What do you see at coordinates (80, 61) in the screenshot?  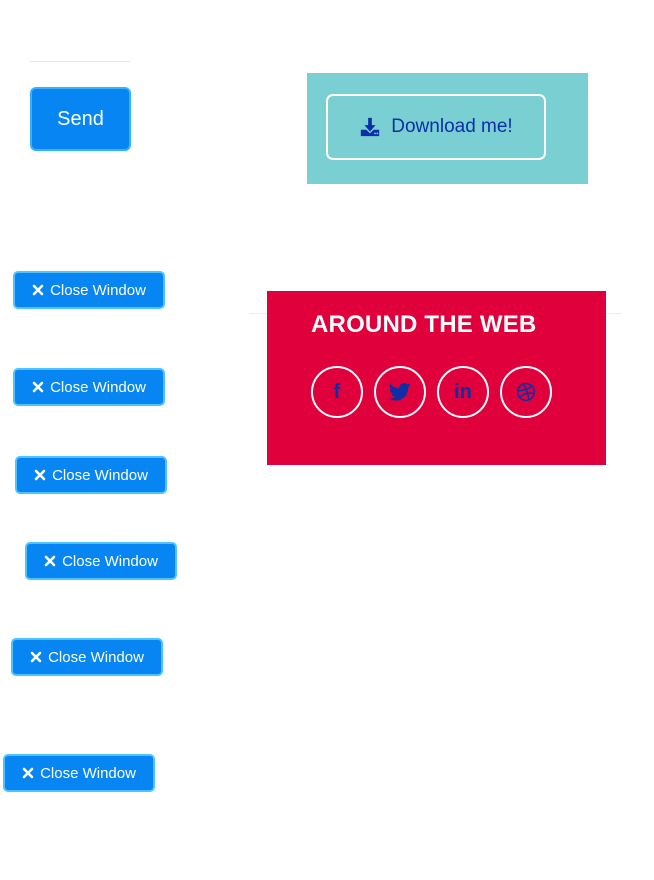 I see `form-divider` at bounding box center [80, 61].